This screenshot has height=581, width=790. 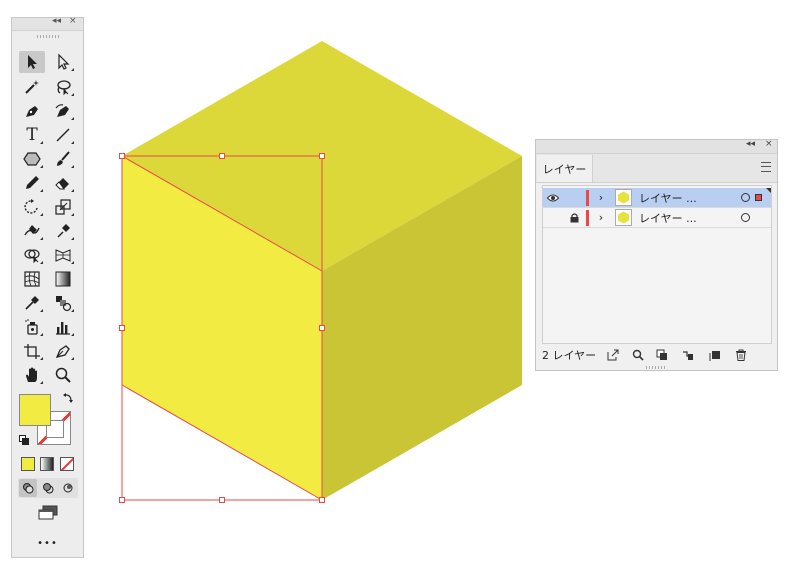 I want to click on zoom-tool, so click(x=63, y=375).